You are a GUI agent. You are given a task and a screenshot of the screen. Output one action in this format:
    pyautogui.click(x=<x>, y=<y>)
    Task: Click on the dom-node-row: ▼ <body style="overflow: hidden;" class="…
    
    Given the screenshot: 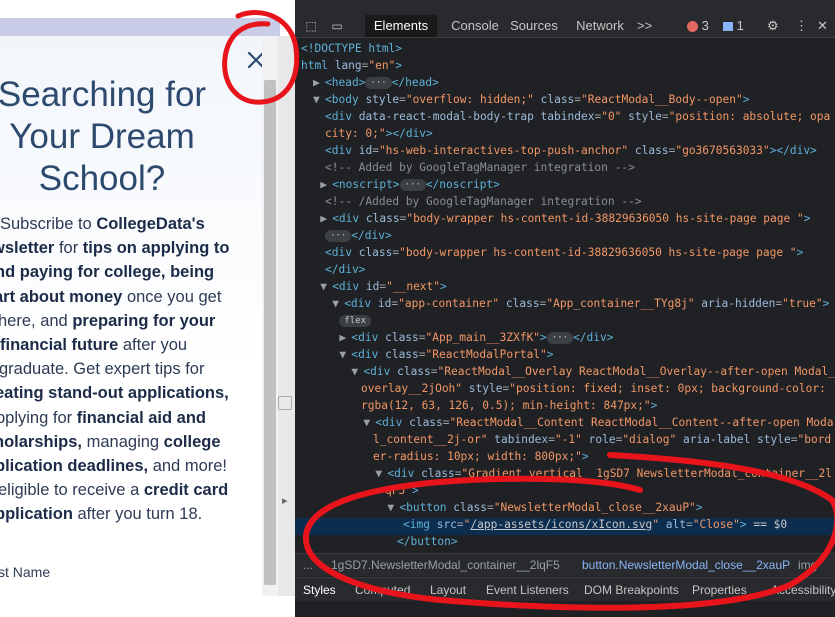 What is the action you would take?
    pyautogui.click(x=531, y=99)
    